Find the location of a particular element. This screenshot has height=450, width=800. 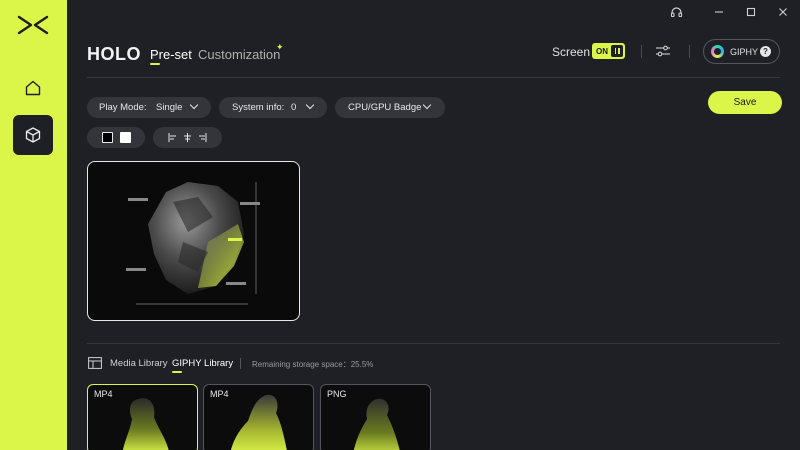

sidebar-item-device is located at coordinates (33, 135).